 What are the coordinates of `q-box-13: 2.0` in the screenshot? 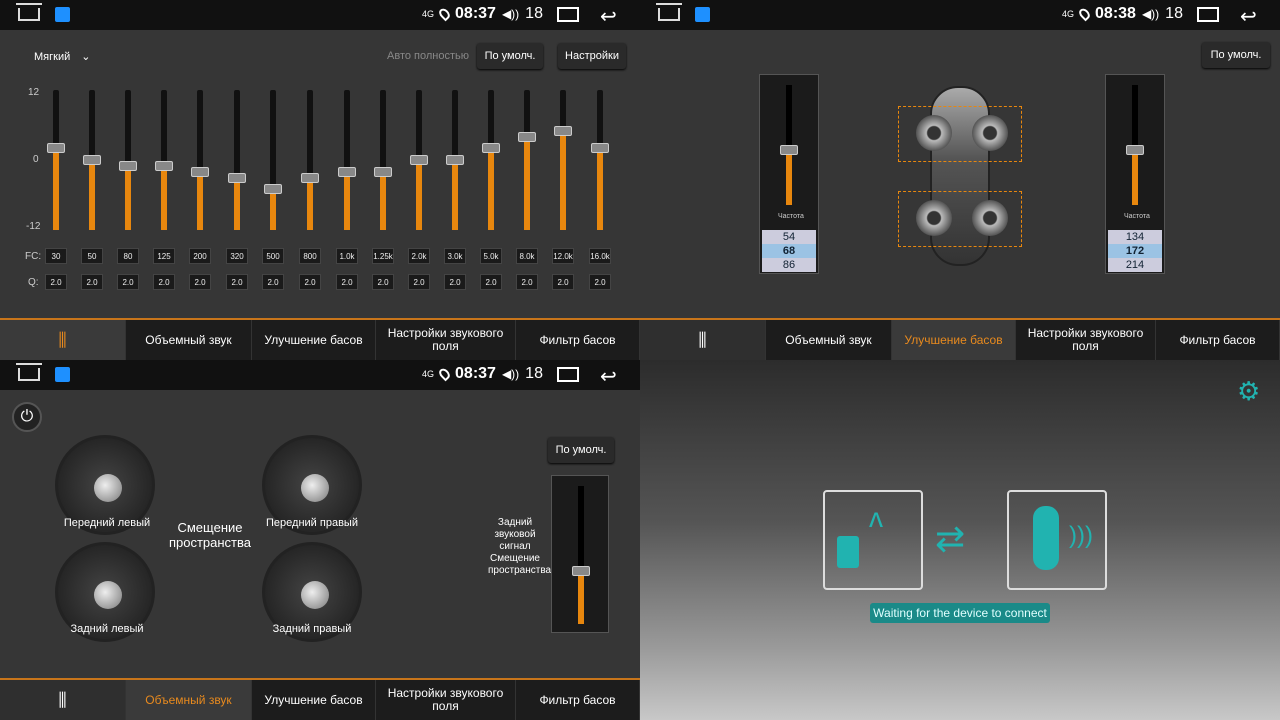 It's located at (527, 282).